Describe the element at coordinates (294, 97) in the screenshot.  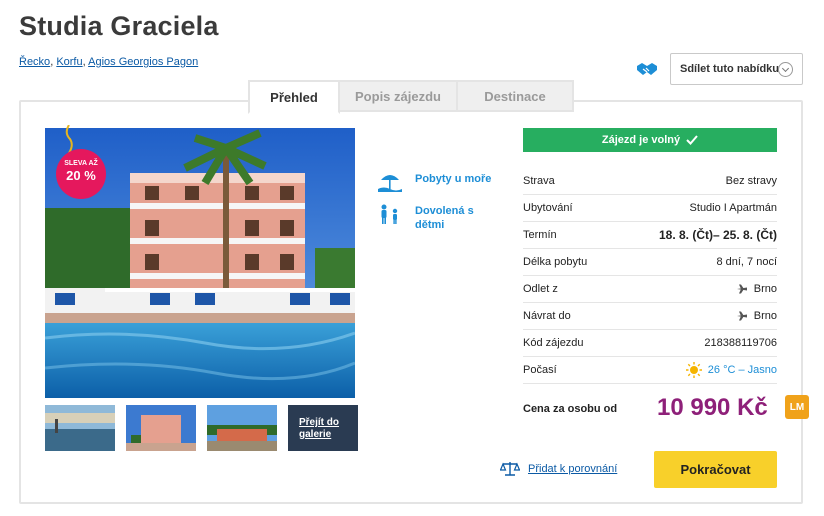
I see `tab-overview: Přehled` at that location.